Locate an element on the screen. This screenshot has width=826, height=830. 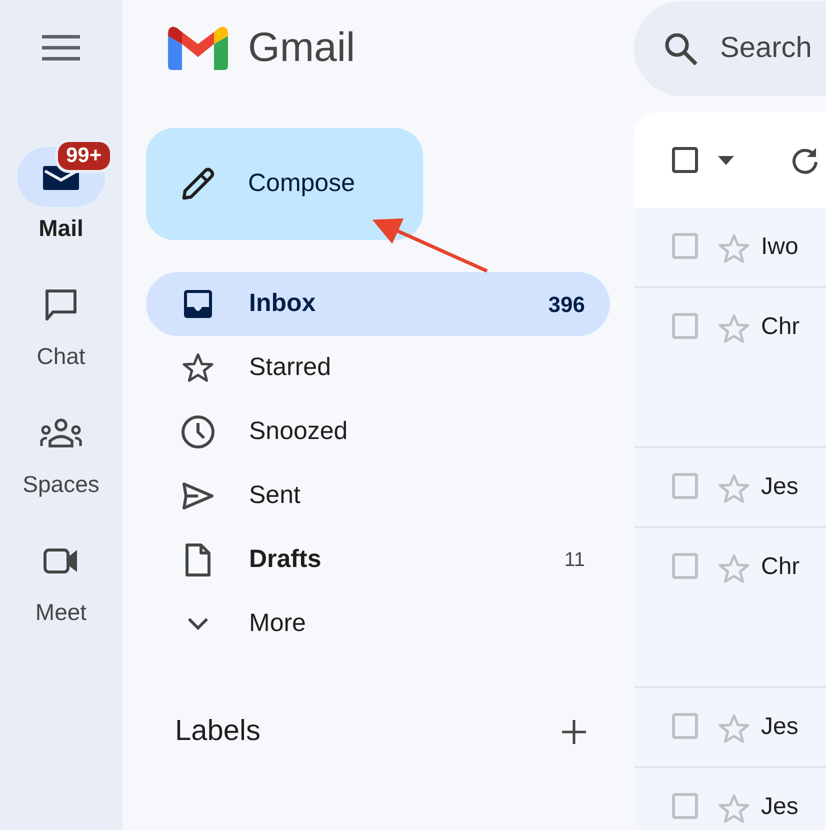
clock-icon is located at coordinates (198, 432).